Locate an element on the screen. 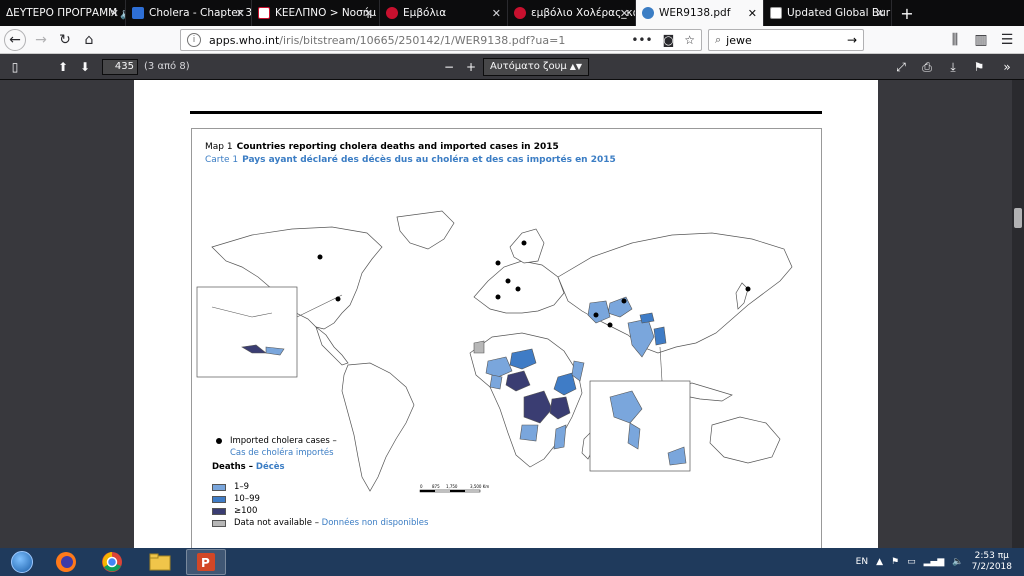 This screenshot has height=576, width=1024. sidebar-toggle-icon: ▯ is located at coordinates (15, 67).